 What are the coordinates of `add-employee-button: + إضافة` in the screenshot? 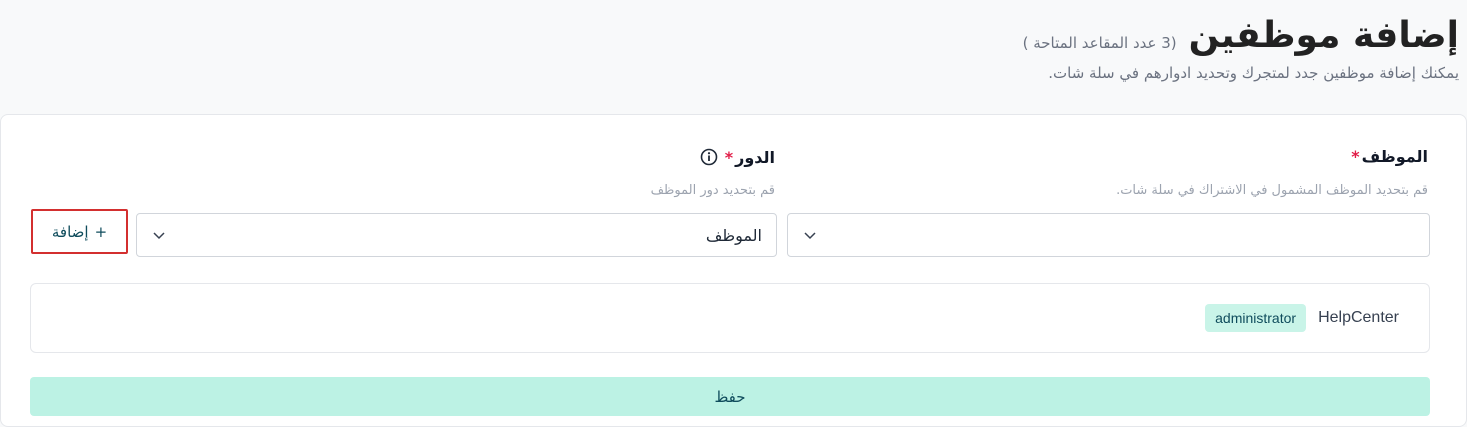 It's located at (79, 231).